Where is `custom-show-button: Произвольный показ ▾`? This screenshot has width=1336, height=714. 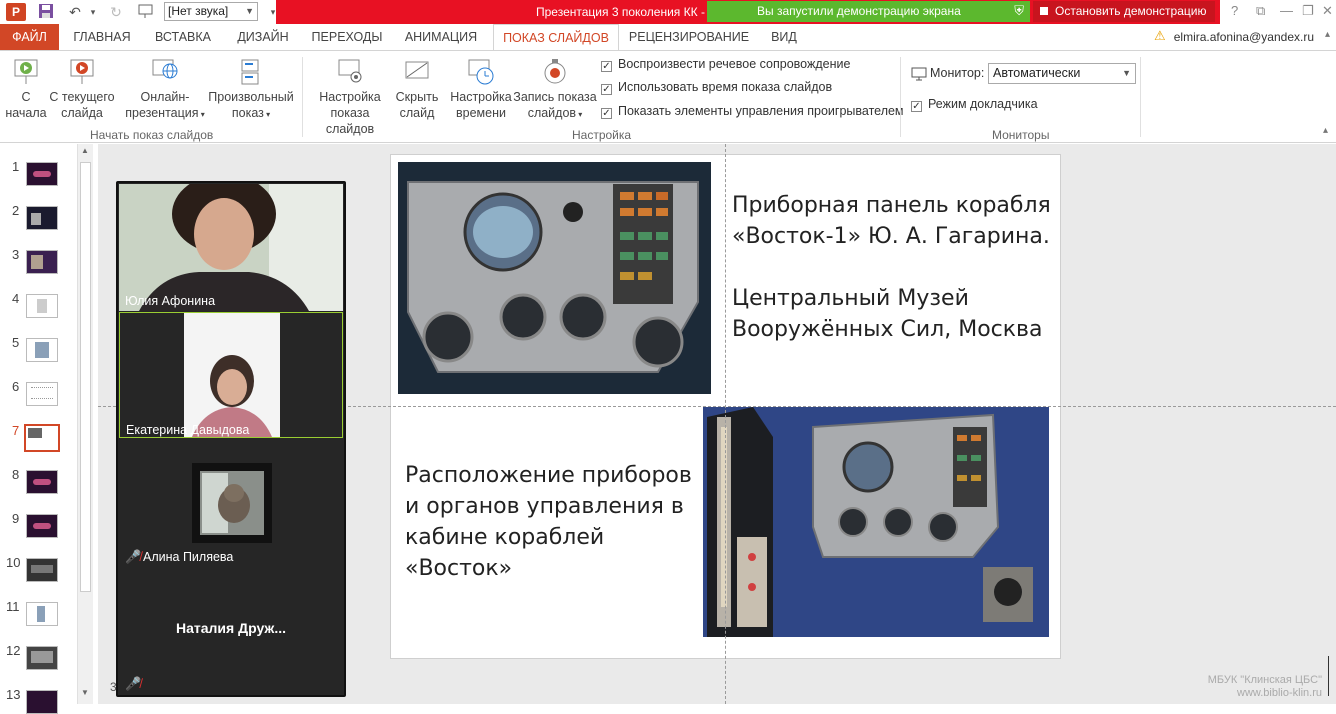 custom-show-button: Произвольный показ ▾ is located at coordinates (251, 90).